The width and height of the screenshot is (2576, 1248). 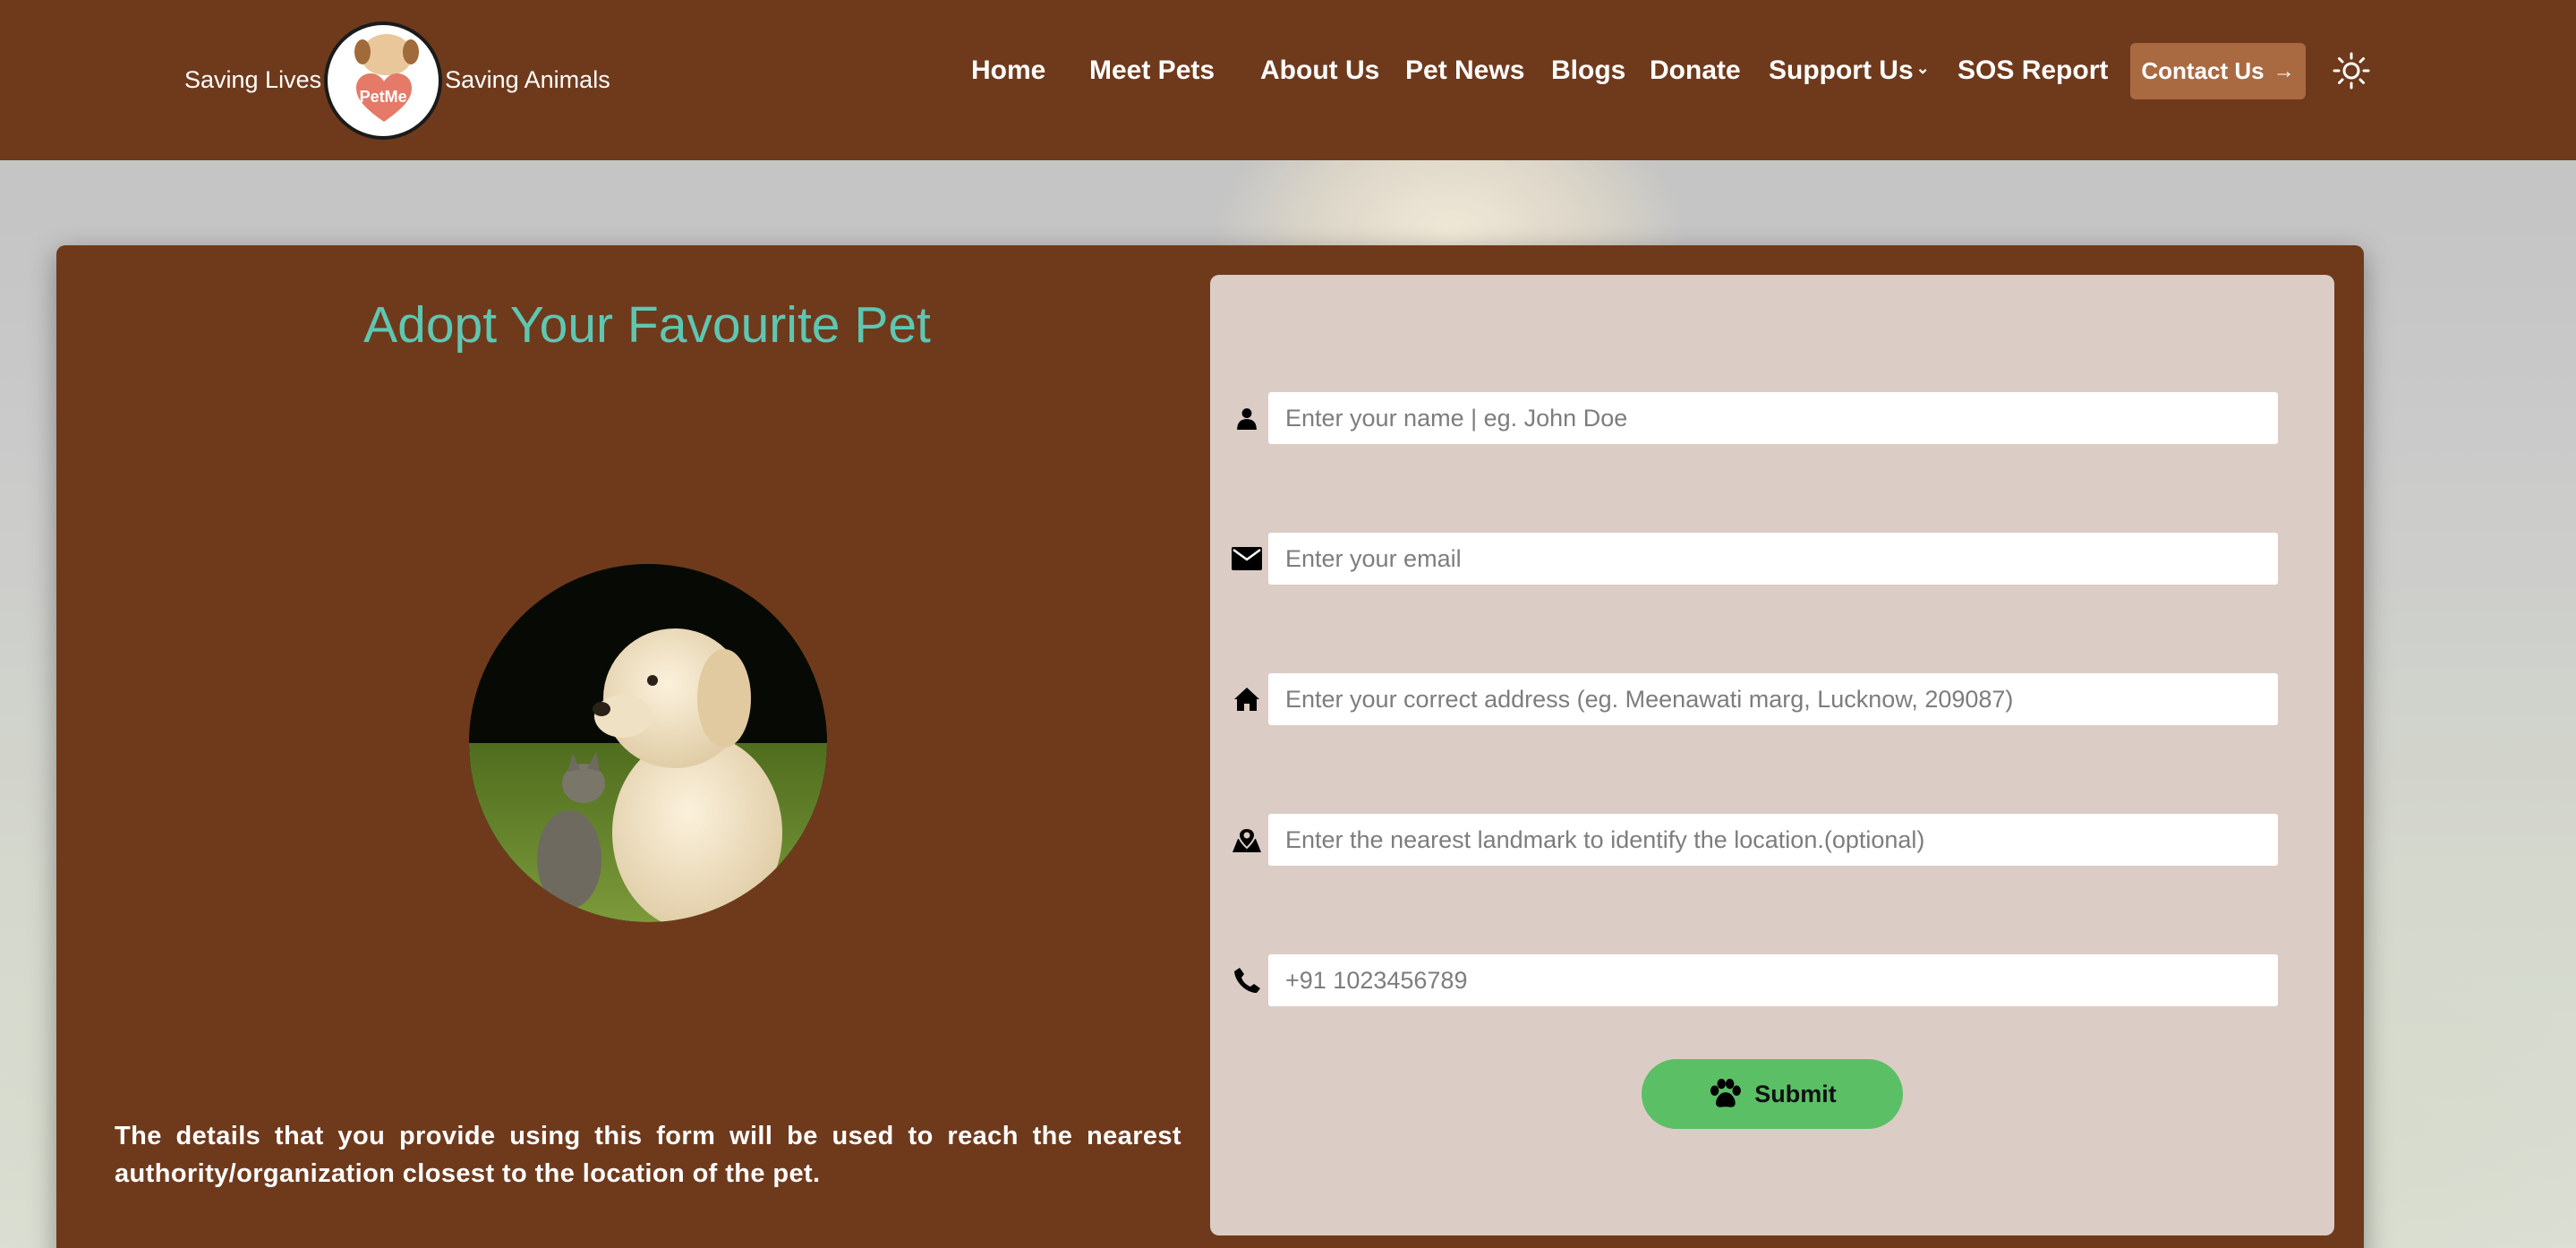 I want to click on nav-support-us: Support Us ⌄, so click(x=1849, y=71).